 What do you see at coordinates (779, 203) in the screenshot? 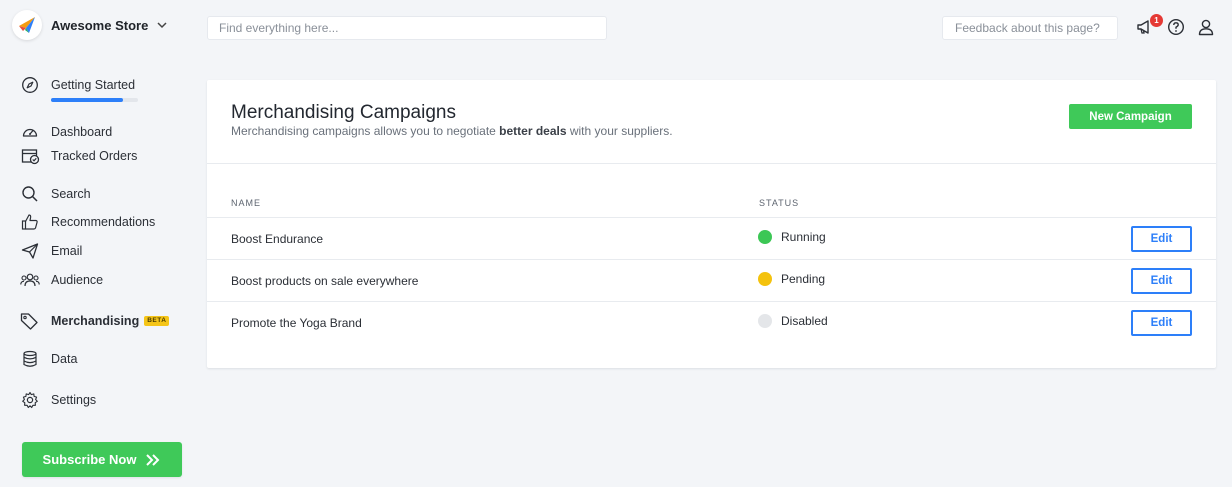
I see `column-header-status: STATUS` at bounding box center [779, 203].